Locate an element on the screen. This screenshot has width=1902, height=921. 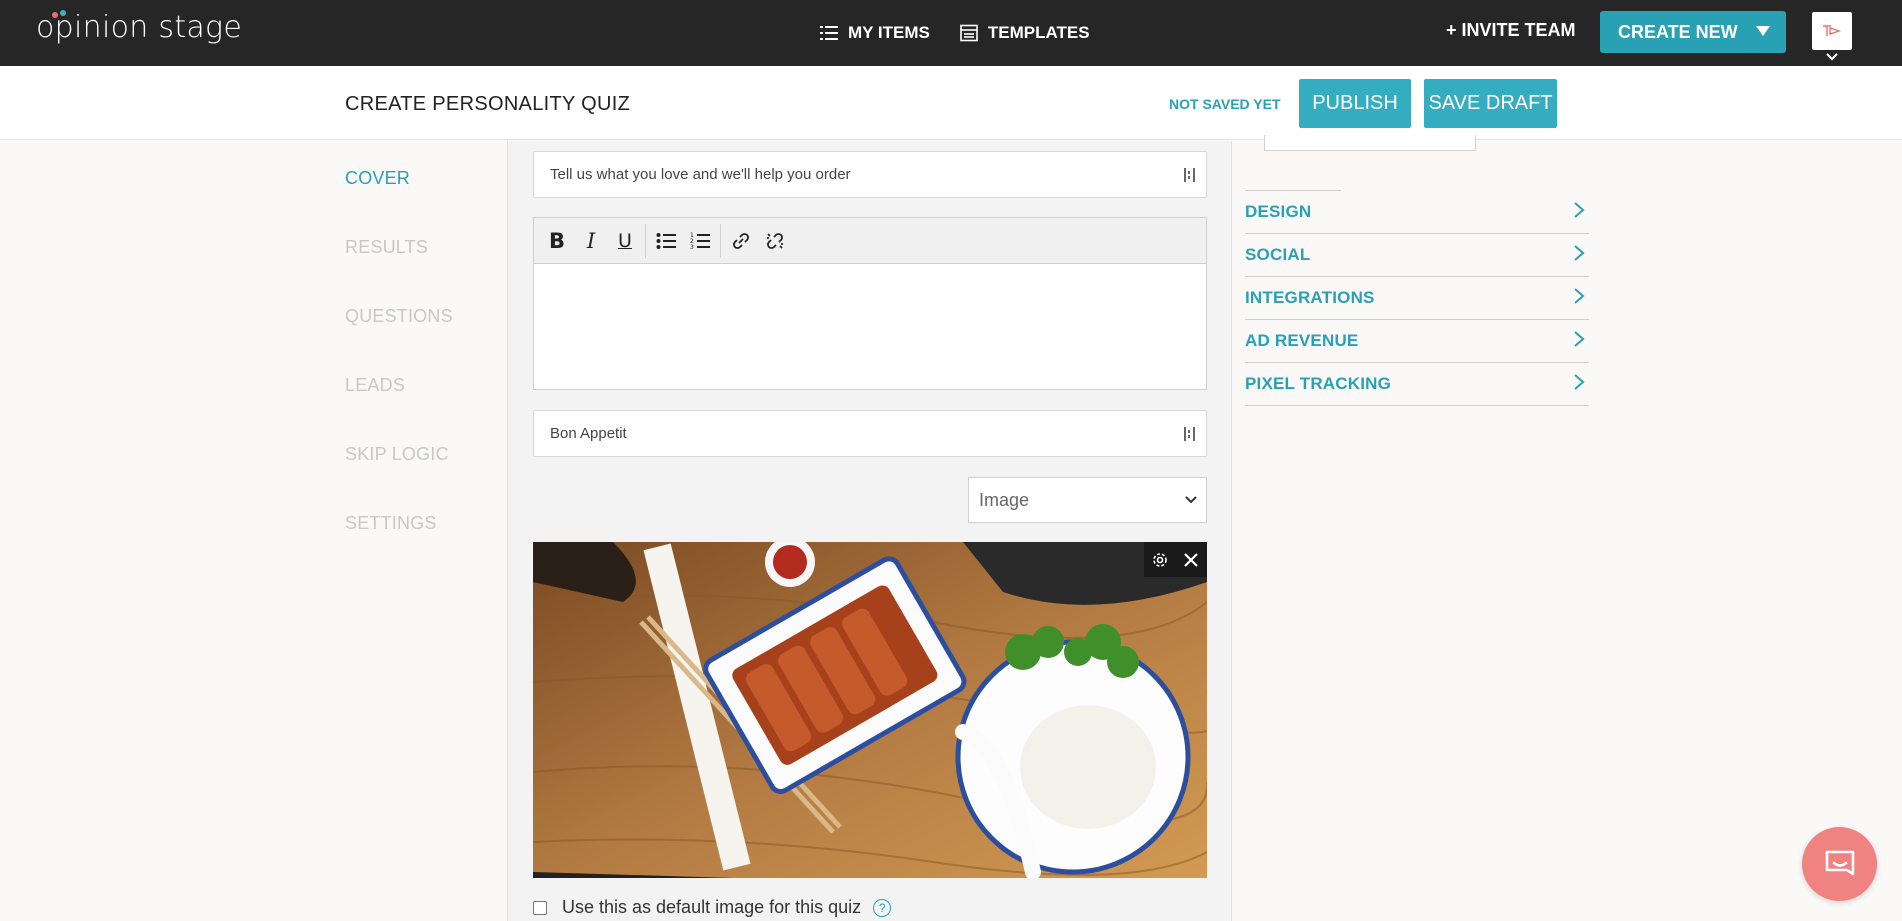
accordion-pixel-tracking: PIXEL TRACKING is located at coordinates (1417, 384).